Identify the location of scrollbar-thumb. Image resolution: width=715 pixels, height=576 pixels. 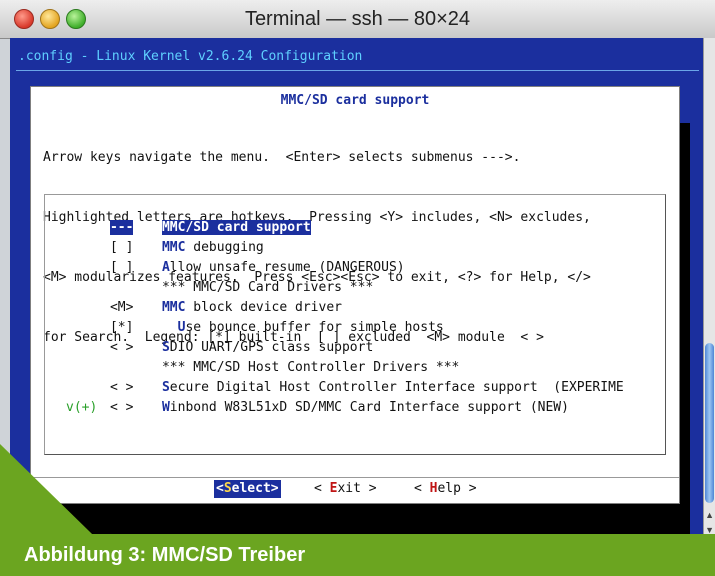
(709, 423).